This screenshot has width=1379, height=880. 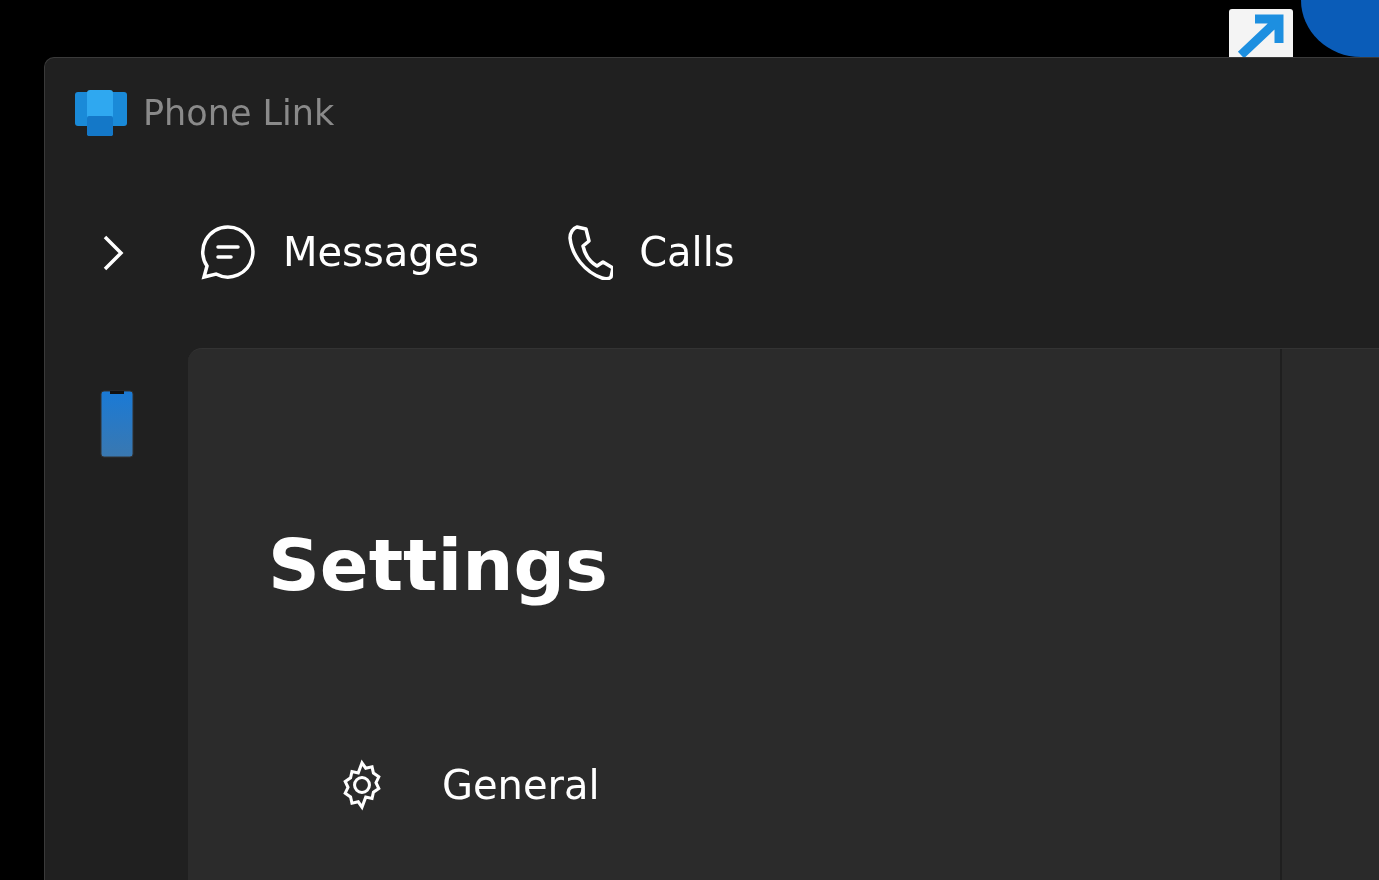 What do you see at coordinates (651, 253) in the screenshot?
I see `nav-tab: Calls` at bounding box center [651, 253].